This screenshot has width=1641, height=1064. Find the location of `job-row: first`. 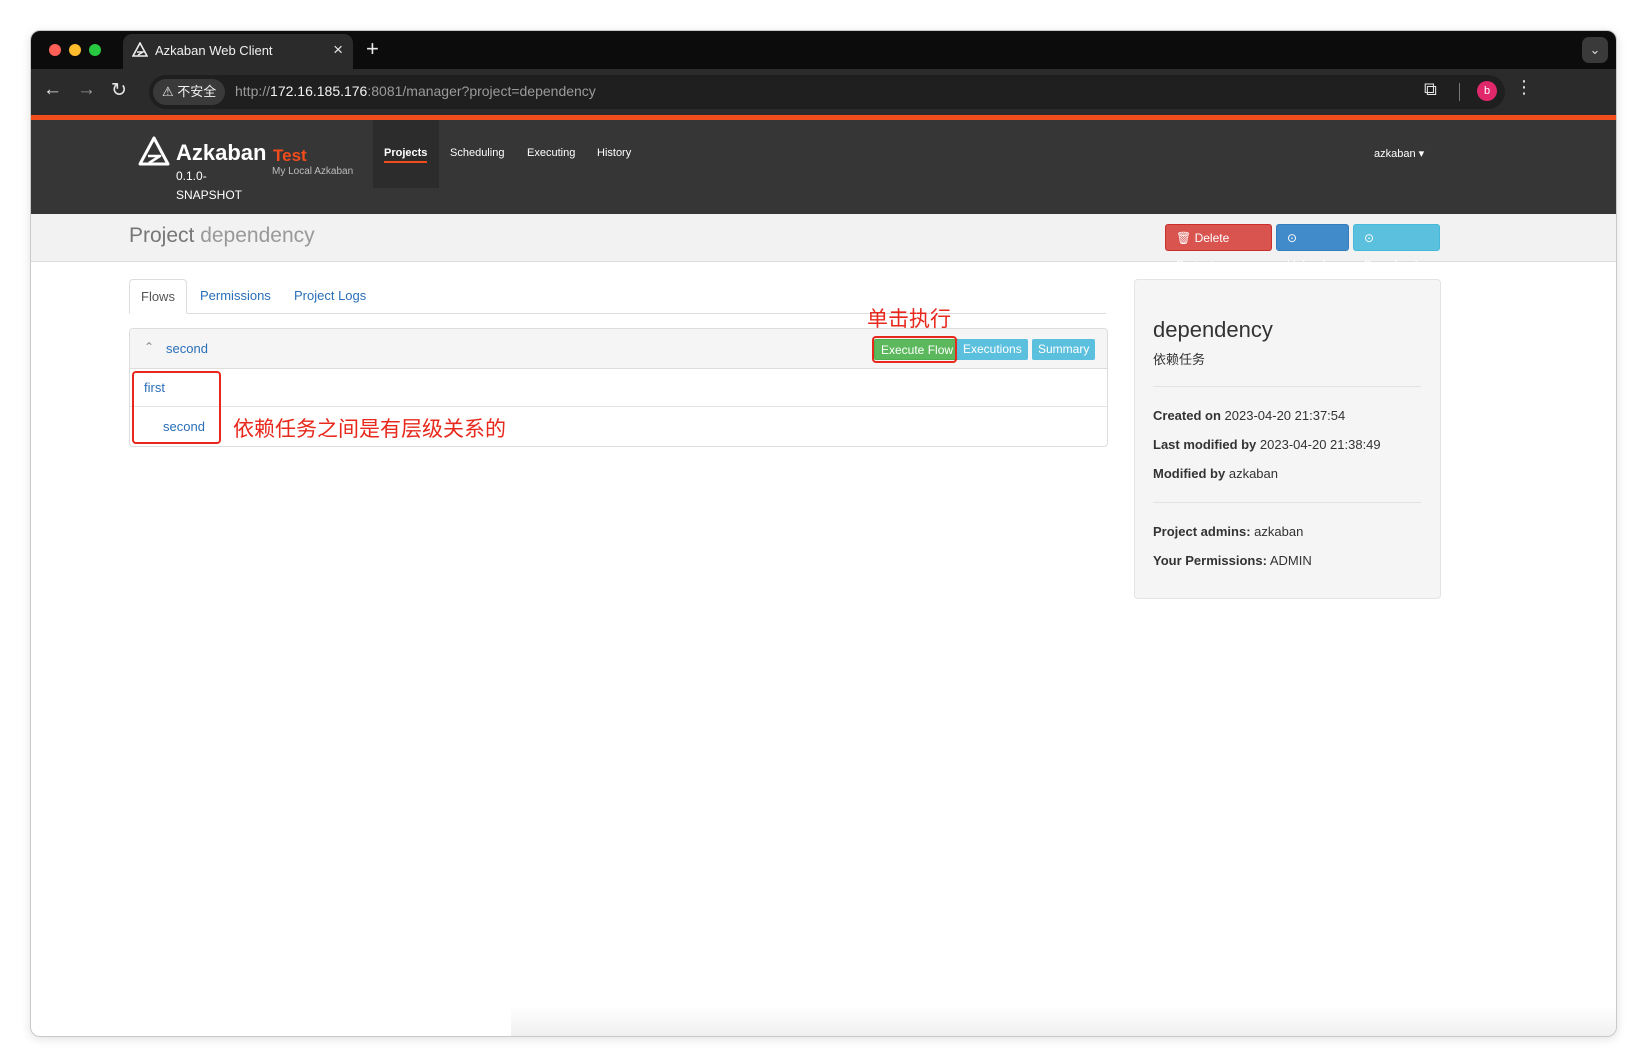

job-row: first is located at coordinates (618, 387).